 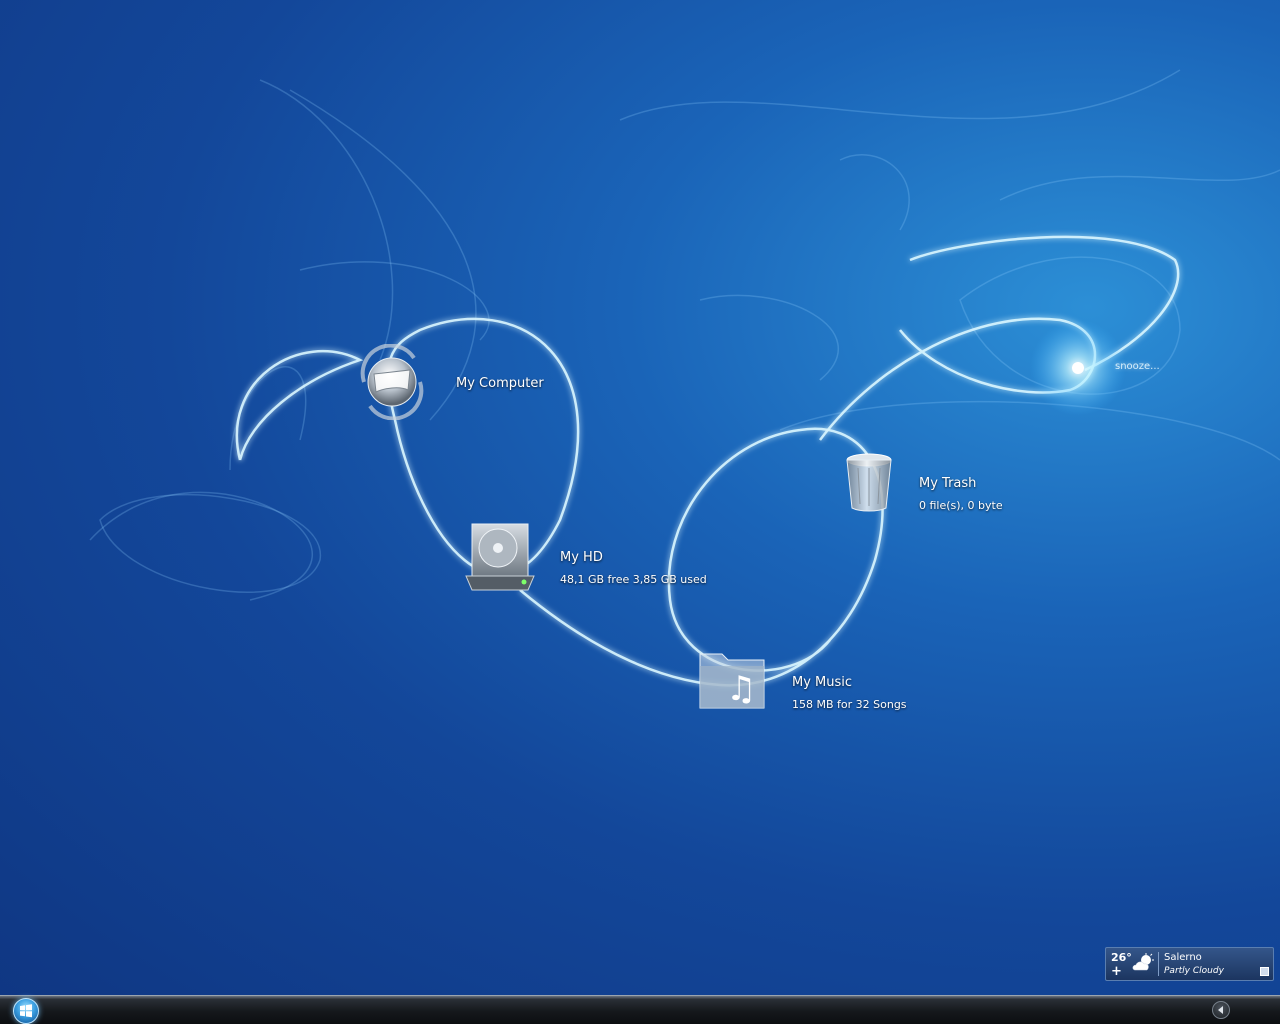 I want to click on weather-condition: Partly Cloudy, so click(x=1194, y=971).